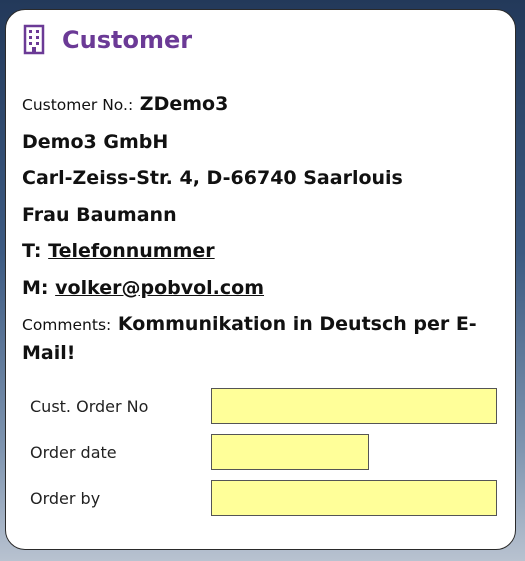 This screenshot has width=525, height=561. I want to click on company-name: Demo3 GmbH, so click(95, 141).